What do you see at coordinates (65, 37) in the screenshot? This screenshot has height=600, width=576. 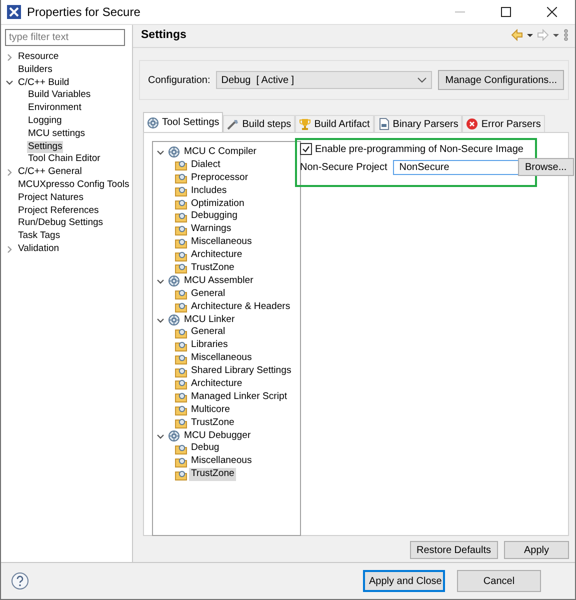 I see `filter-field: type filter text` at bounding box center [65, 37].